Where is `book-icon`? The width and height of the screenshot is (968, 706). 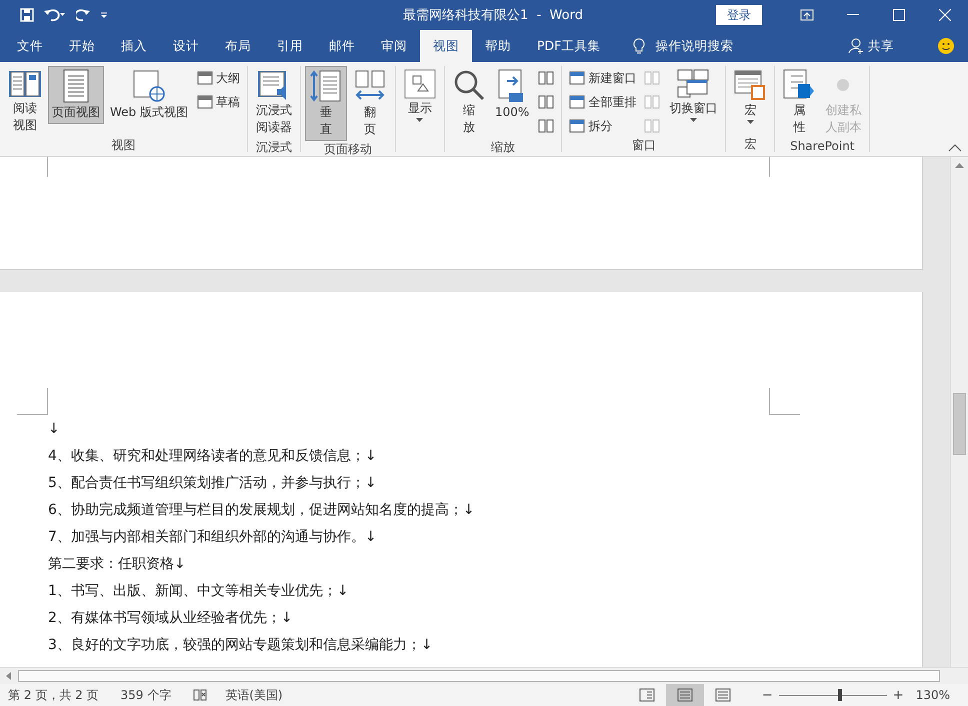
book-icon is located at coordinates (25, 84).